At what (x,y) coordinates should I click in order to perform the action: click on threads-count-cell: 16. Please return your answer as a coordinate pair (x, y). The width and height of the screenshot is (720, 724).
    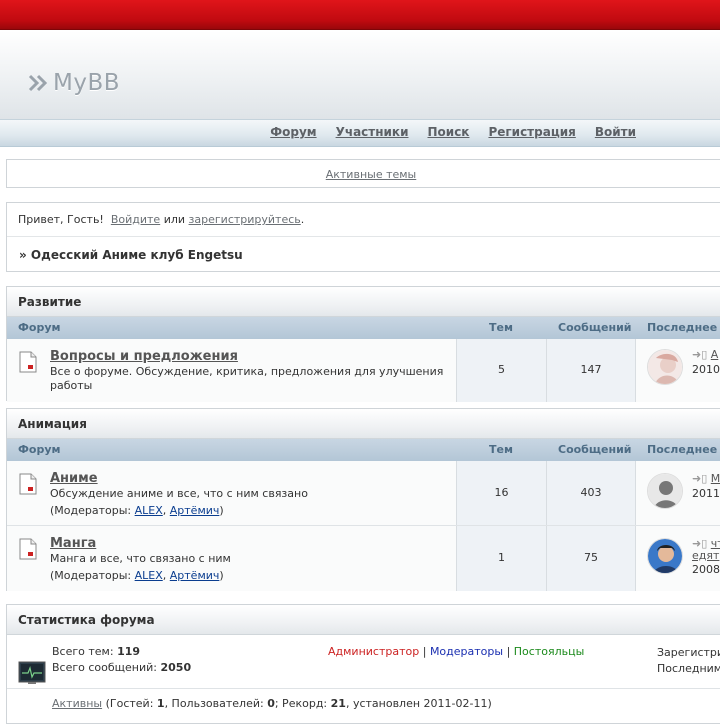
    Looking at the image, I should click on (502, 493).